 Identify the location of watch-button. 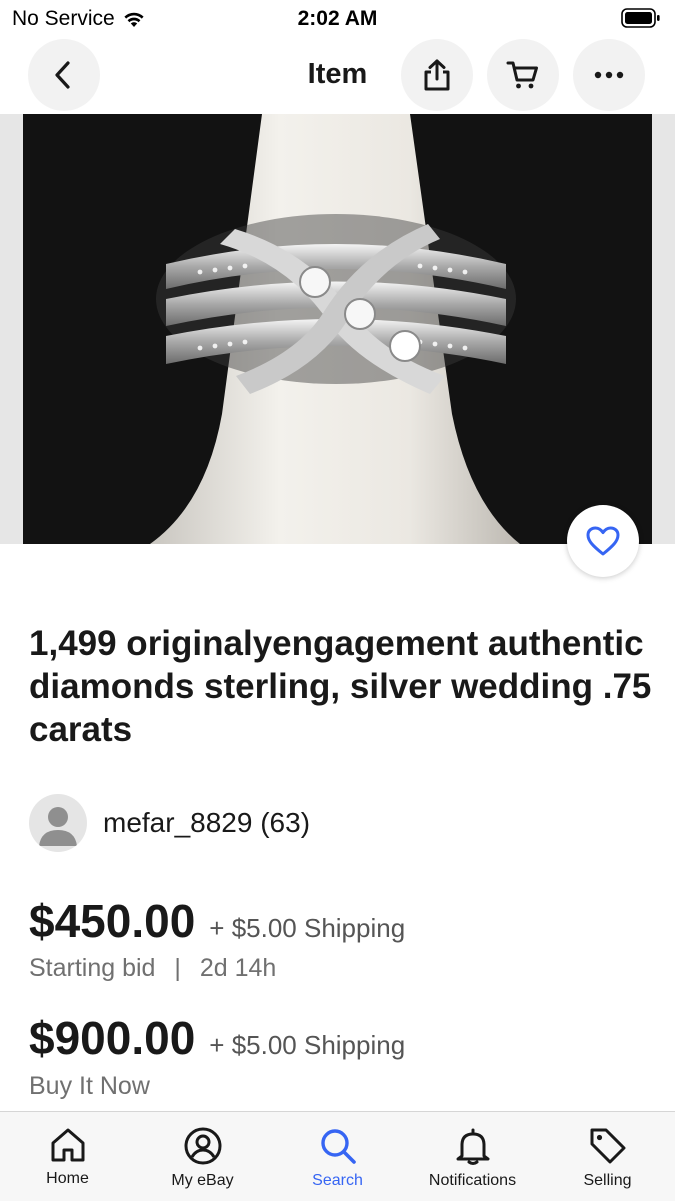
(603, 541).